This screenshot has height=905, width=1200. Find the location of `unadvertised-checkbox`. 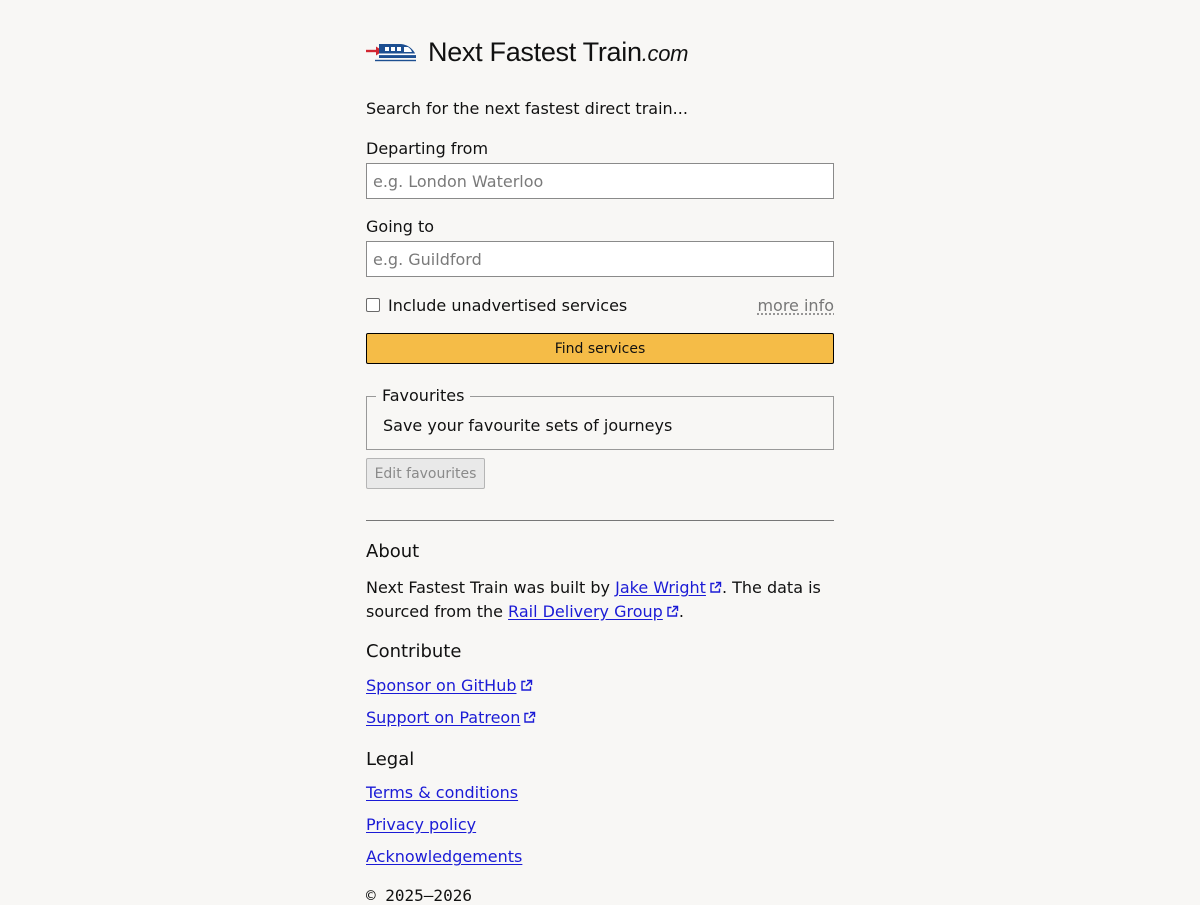

unadvertised-checkbox is located at coordinates (373, 305).